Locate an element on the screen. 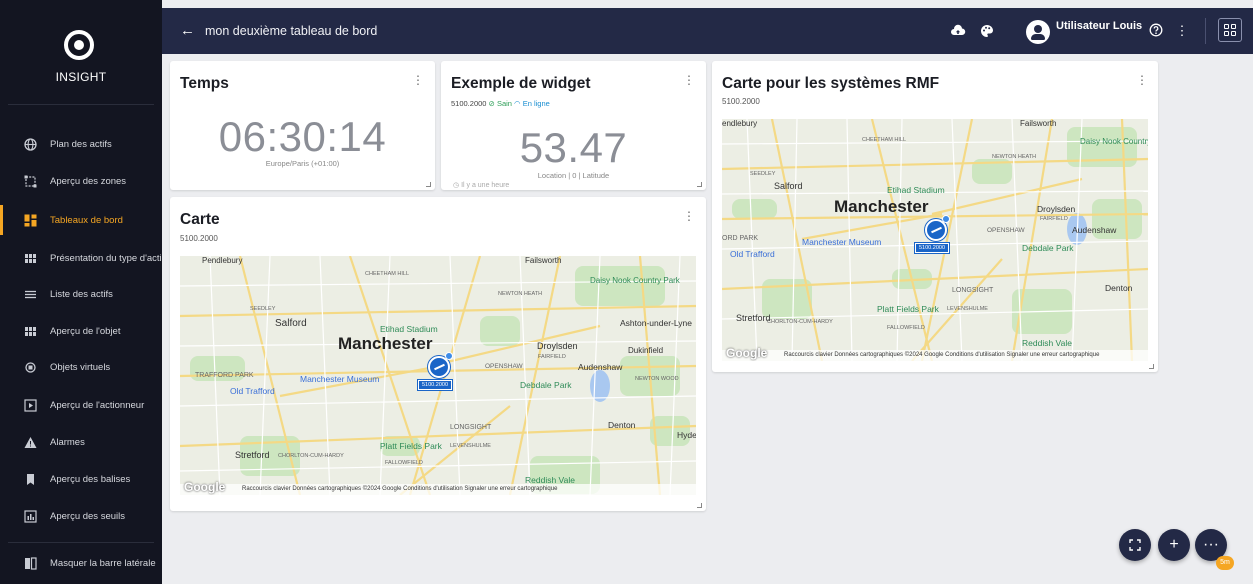 This screenshot has height=584, width=1253. user-name: Utilisateur Louis is located at coordinates (1099, 26).